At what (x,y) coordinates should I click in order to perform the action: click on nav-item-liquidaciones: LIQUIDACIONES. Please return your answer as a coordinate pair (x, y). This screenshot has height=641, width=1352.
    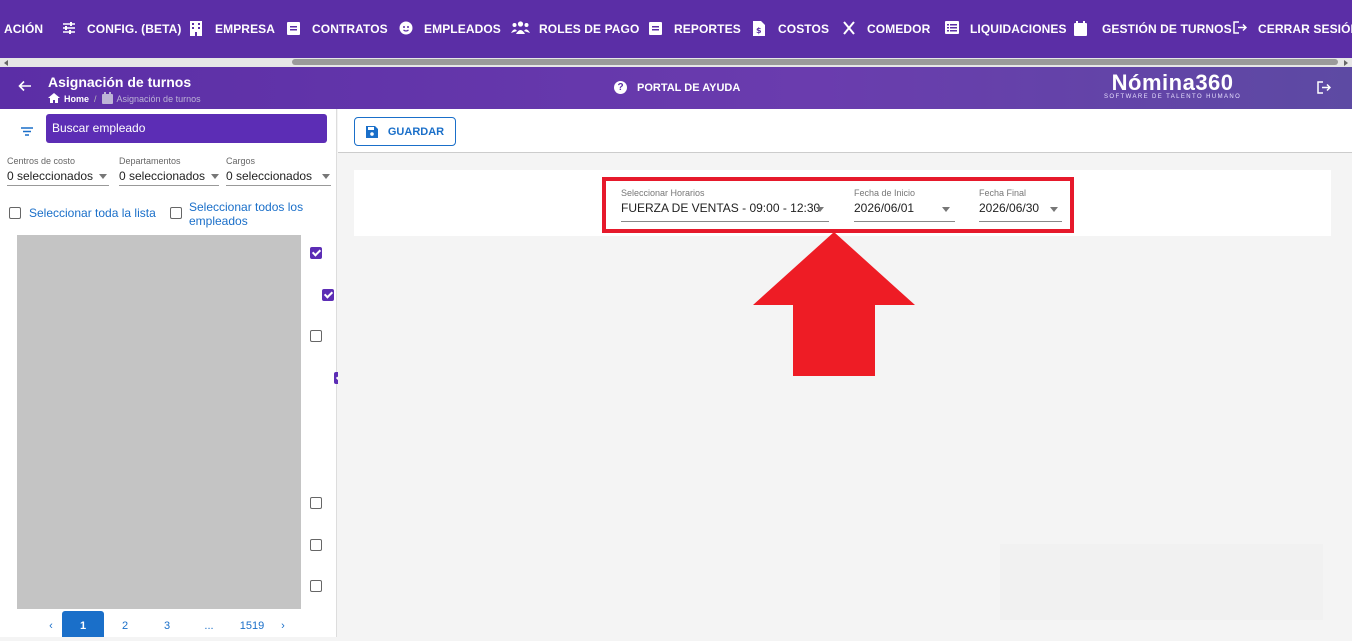
    Looking at the image, I should click on (1006, 29).